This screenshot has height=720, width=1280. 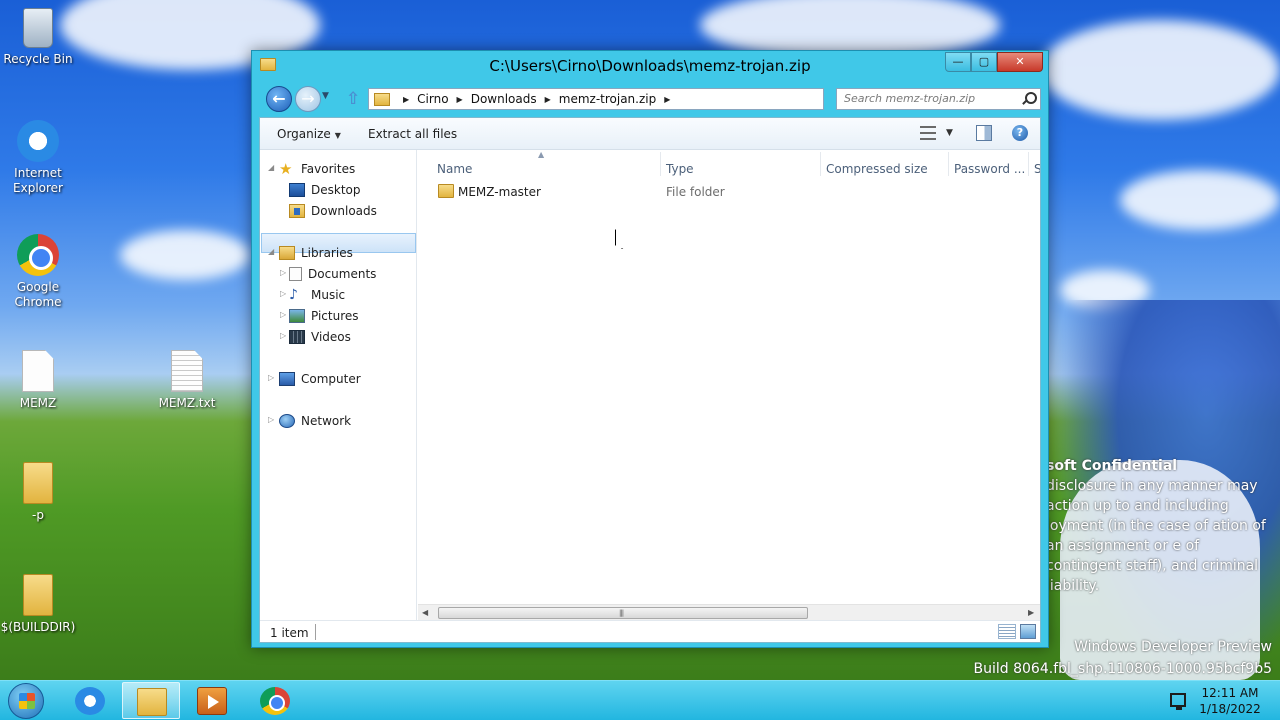 What do you see at coordinates (283, 314) in the screenshot?
I see `expand-pictures-icon: ▷` at bounding box center [283, 314].